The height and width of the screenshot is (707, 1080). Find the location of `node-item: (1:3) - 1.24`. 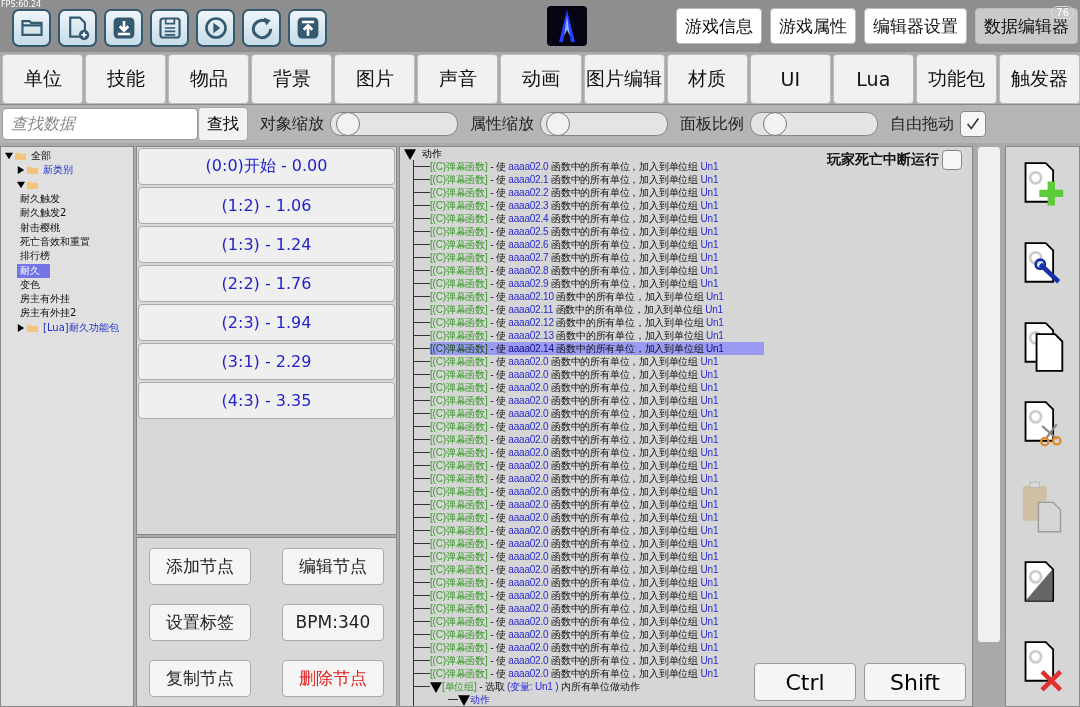

node-item: (1:3) - 1.24 is located at coordinates (266, 244).